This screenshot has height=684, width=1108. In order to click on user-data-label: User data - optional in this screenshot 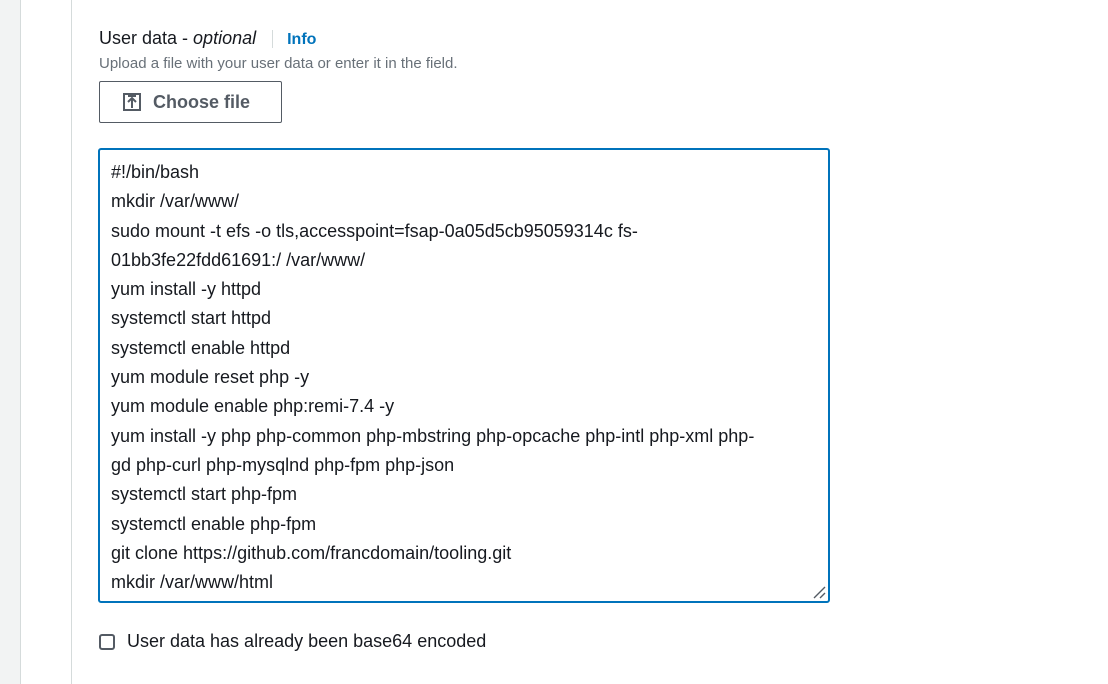, I will do `click(177, 38)`.